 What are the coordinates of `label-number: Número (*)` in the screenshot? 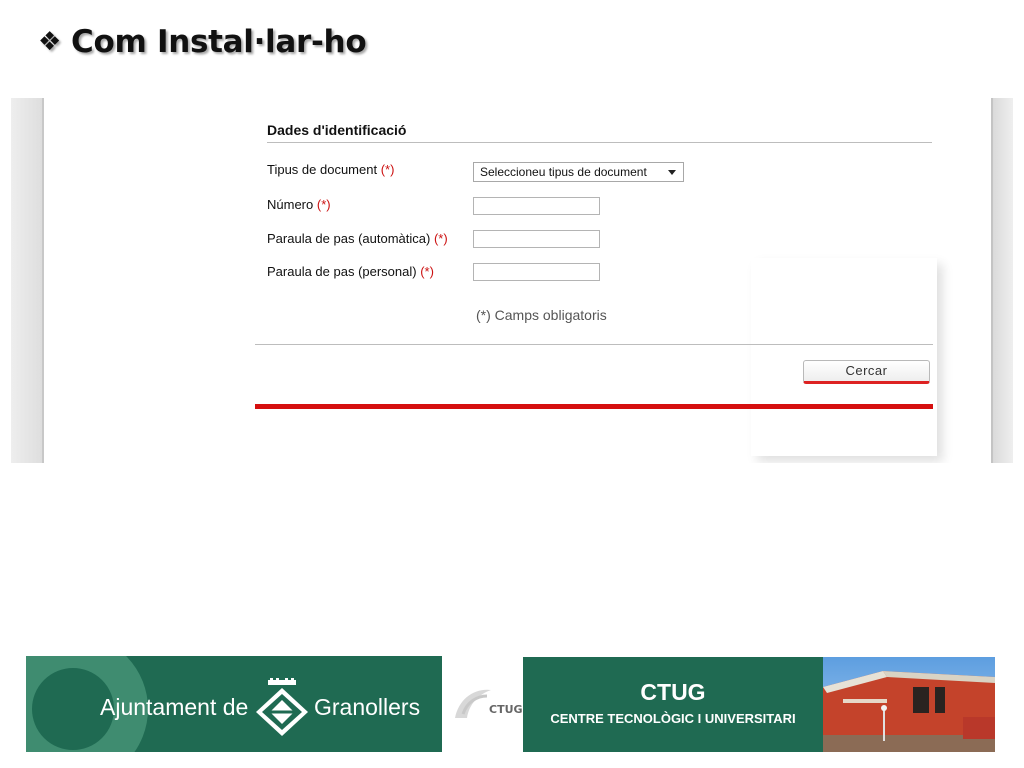 It's located at (299, 204).